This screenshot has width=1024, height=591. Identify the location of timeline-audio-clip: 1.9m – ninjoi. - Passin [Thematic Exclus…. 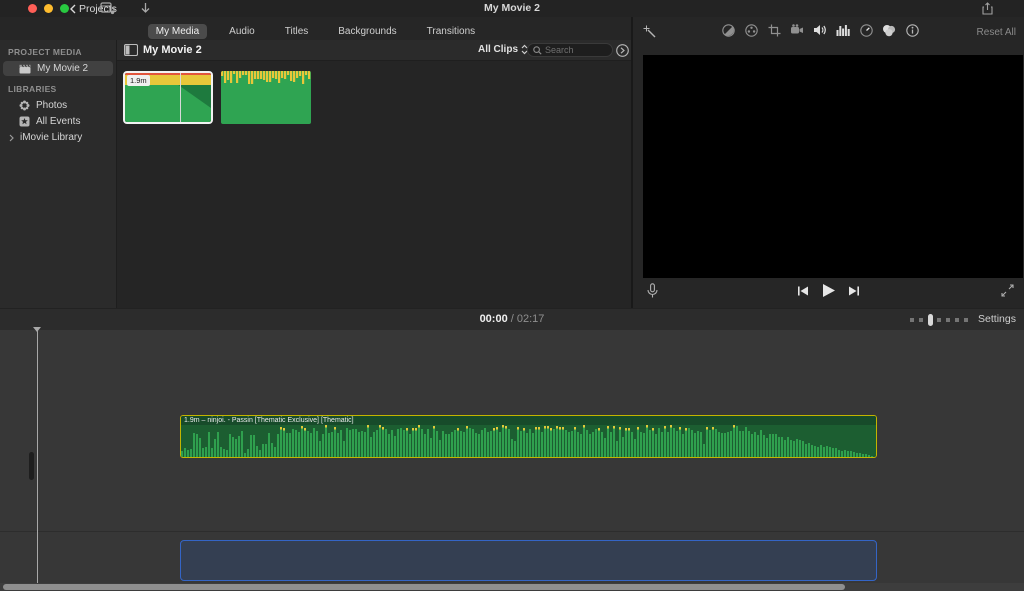
(528, 436).